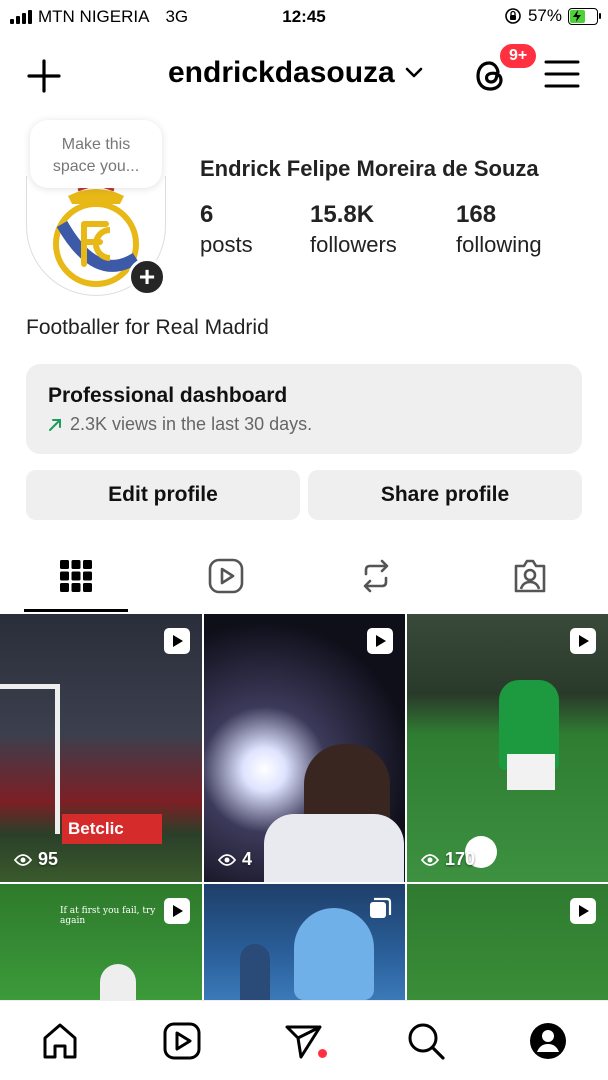 Image resolution: width=608 pixels, height=1080 pixels. Describe the element at coordinates (48, 859) in the screenshot. I see `post-views-count: 95` at that location.